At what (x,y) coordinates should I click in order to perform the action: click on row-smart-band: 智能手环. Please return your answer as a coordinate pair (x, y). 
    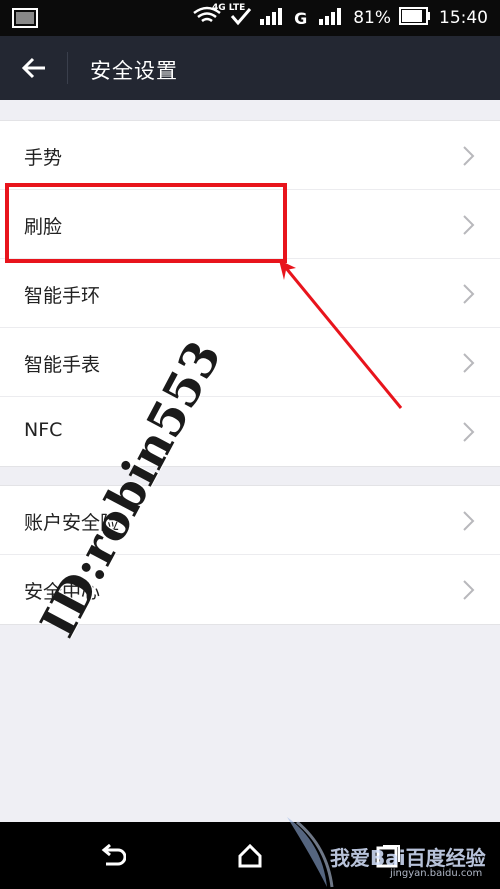
    Looking at the image, I should click on (250, 293).